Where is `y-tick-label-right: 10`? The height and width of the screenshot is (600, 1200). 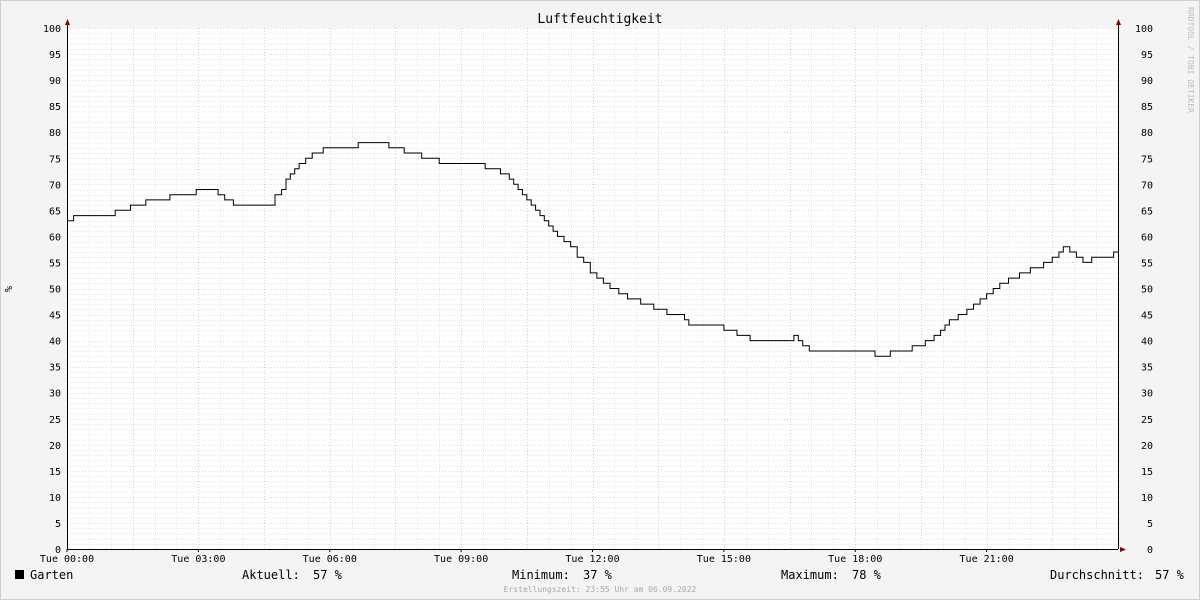 y-tick-label-right: 10 is located at coordinates (1147, 498).